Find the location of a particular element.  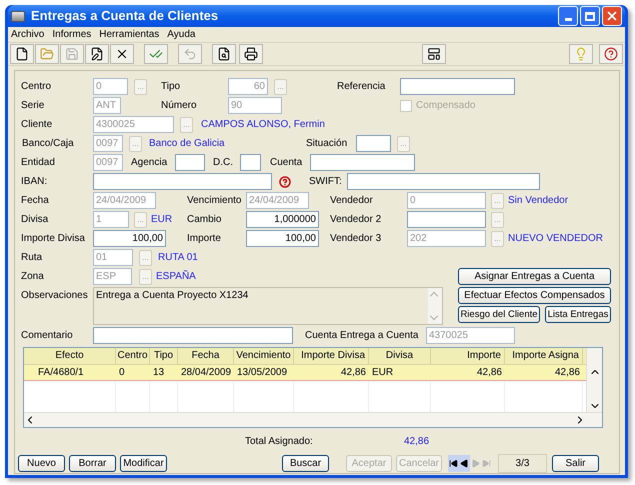

action-button: Efectuar Efectos Compensados is located at coordinates (534, 295).